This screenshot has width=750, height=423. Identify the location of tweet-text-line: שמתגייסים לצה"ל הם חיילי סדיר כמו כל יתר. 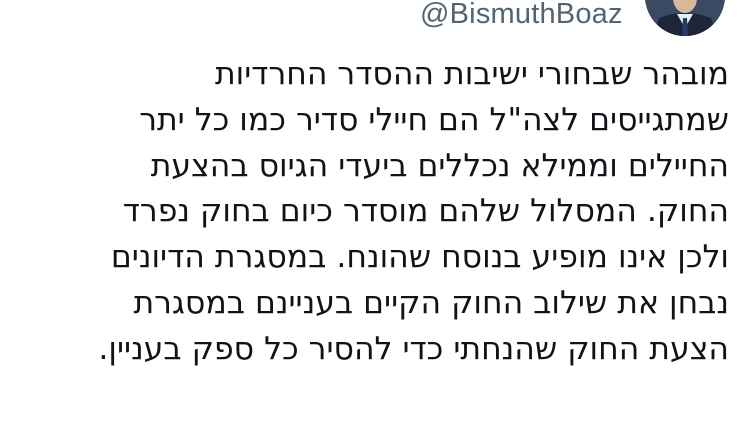
(434, 119).